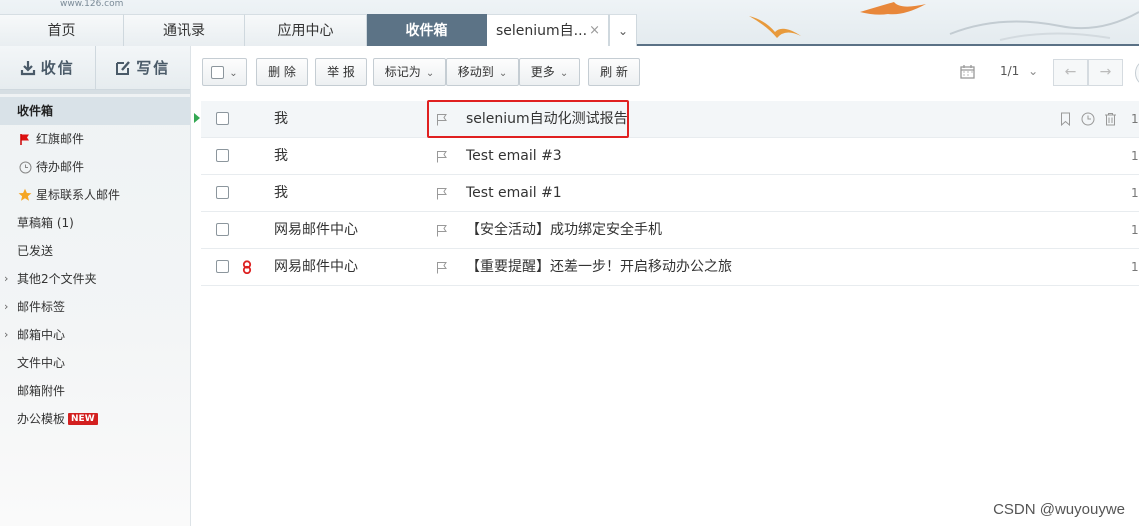  Describe the element at coordinates (1059, 509) in the screenshot. I see `watermark-text: CSDN @wuyouywe` at that location.